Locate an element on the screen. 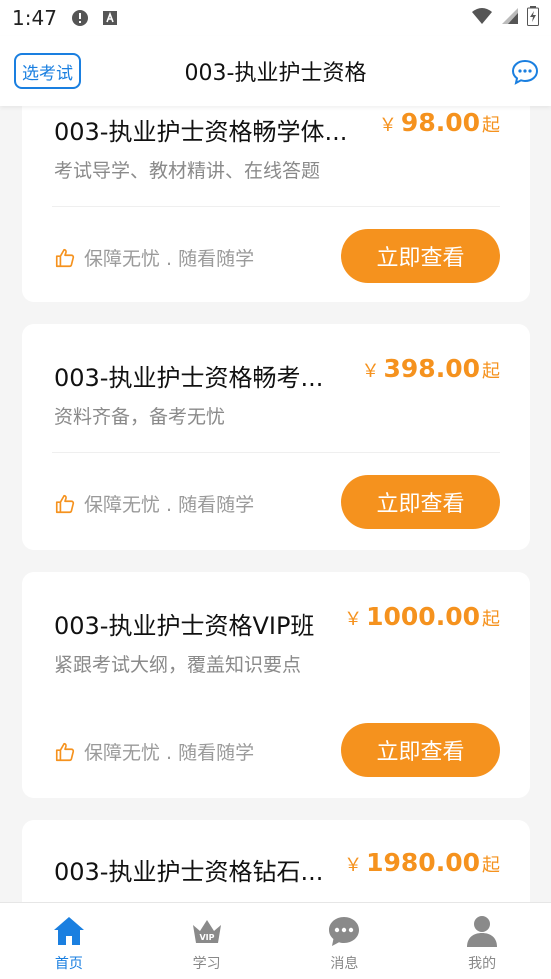 The image size is (551, 979). tab-label: 学习 is located at coordinates (206, 964).